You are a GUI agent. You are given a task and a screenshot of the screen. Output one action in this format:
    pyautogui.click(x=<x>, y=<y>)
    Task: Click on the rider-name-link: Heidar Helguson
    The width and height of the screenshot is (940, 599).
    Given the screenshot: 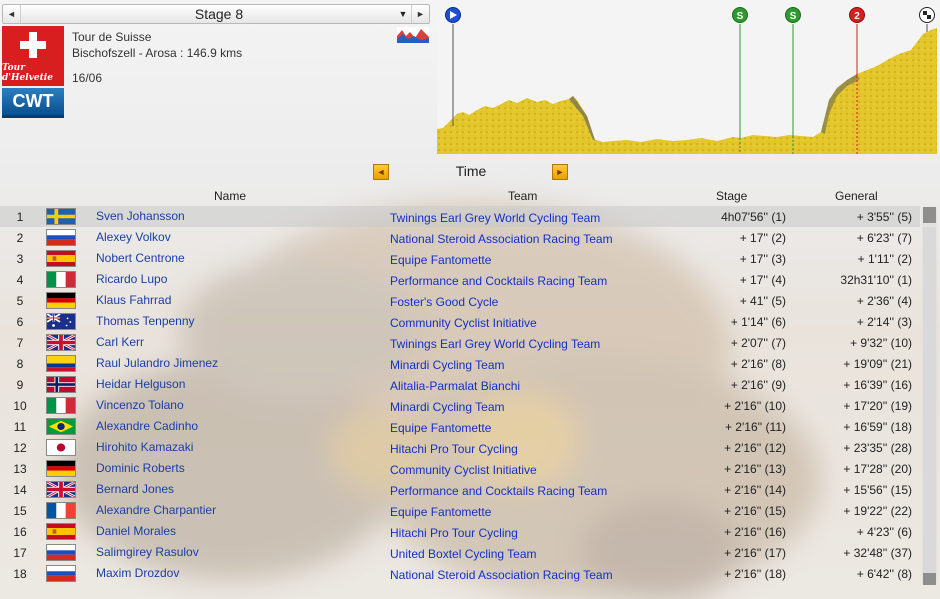 What is the action you would take?
    pyautogui.click(x=140, y=384)
    